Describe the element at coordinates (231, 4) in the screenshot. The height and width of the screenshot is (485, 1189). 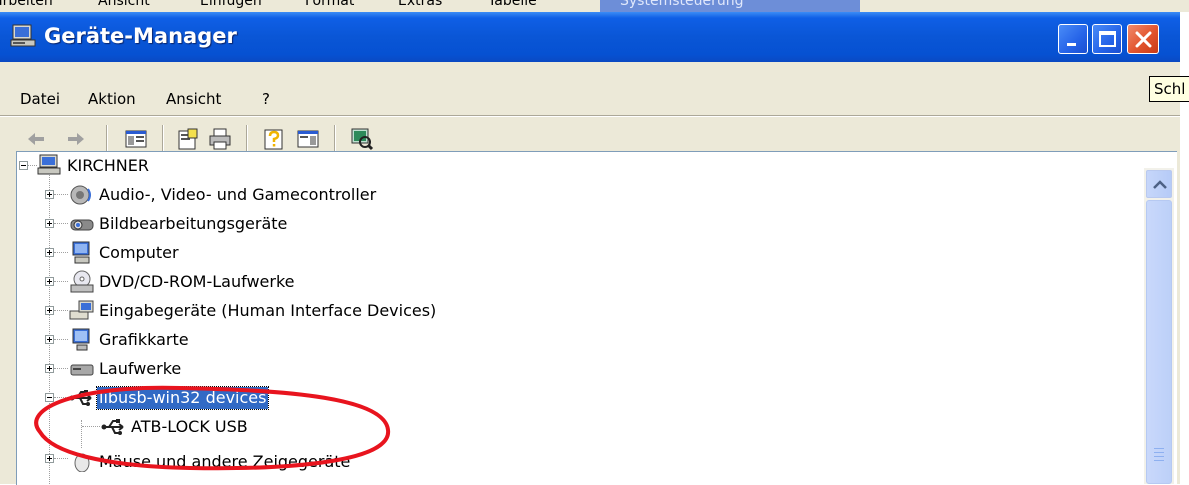
I see `background-menu-item: Einfügen` at that location.